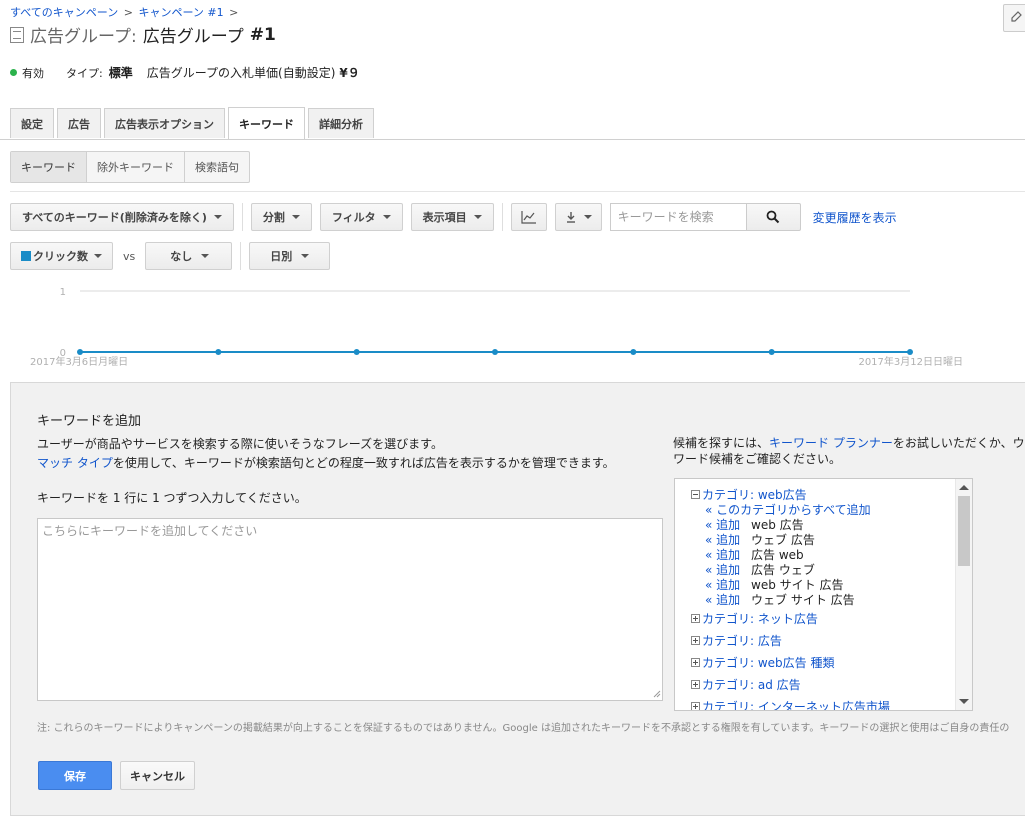 Image resolution: width=1025 pixels, height=820 pixels. I want to click on subtab-keywords: キーワード, so click(48, 167).